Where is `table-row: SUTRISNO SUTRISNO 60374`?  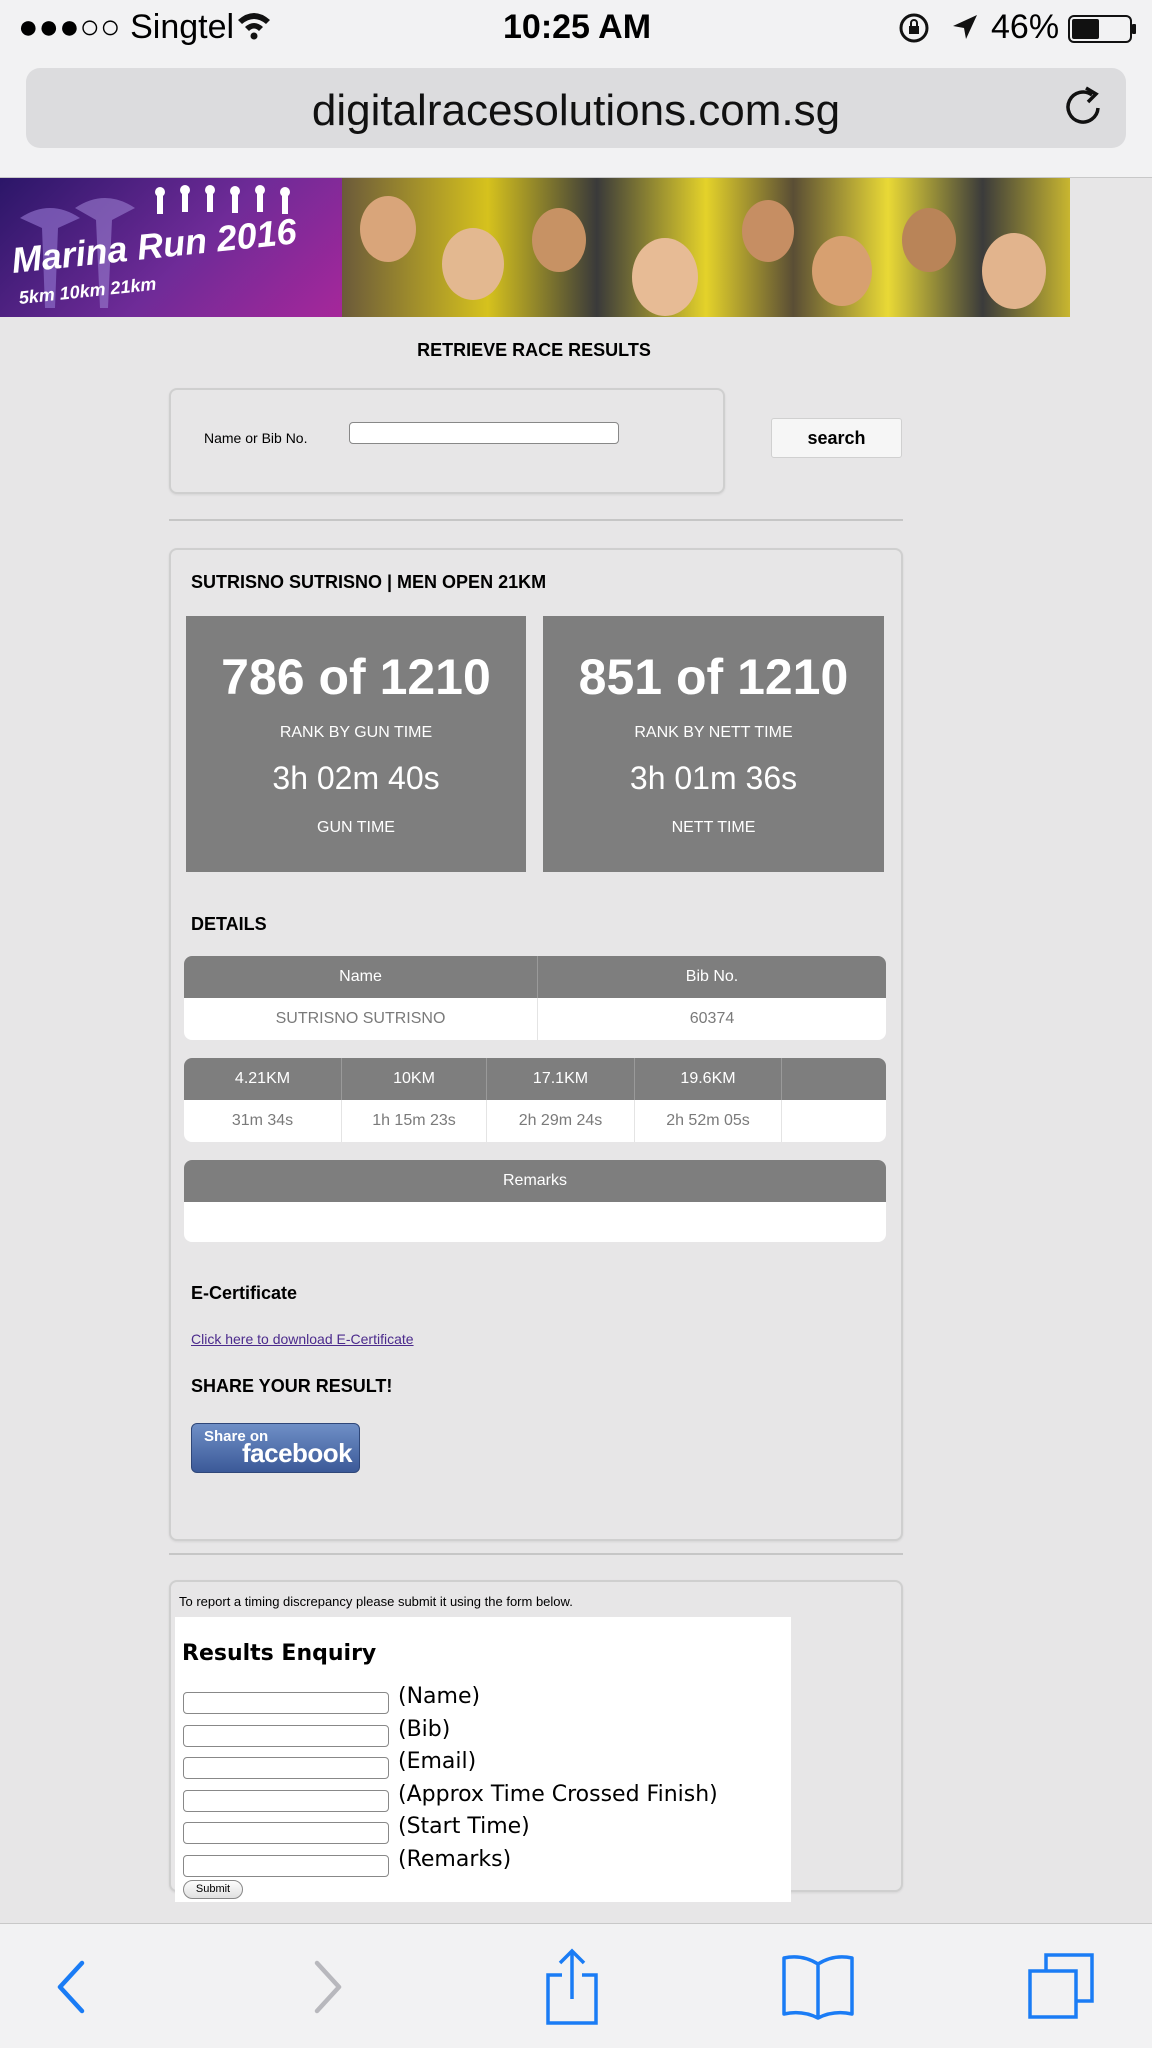
table-row: SUTRISNO SUTRISNO 60374 is located at coordinates (535, 1019).